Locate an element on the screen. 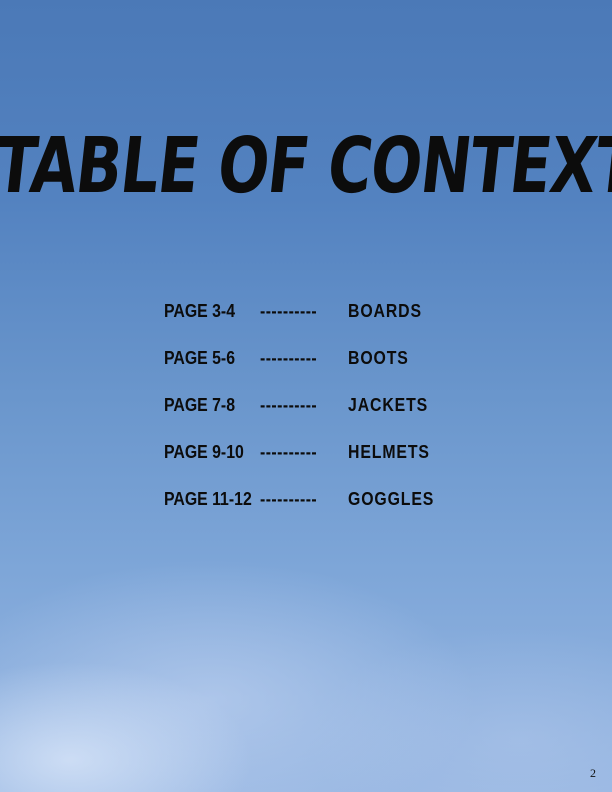 This screenshot has height=792, width=612. toc-section-title: BOARDS is located at coordinates (385, 311).